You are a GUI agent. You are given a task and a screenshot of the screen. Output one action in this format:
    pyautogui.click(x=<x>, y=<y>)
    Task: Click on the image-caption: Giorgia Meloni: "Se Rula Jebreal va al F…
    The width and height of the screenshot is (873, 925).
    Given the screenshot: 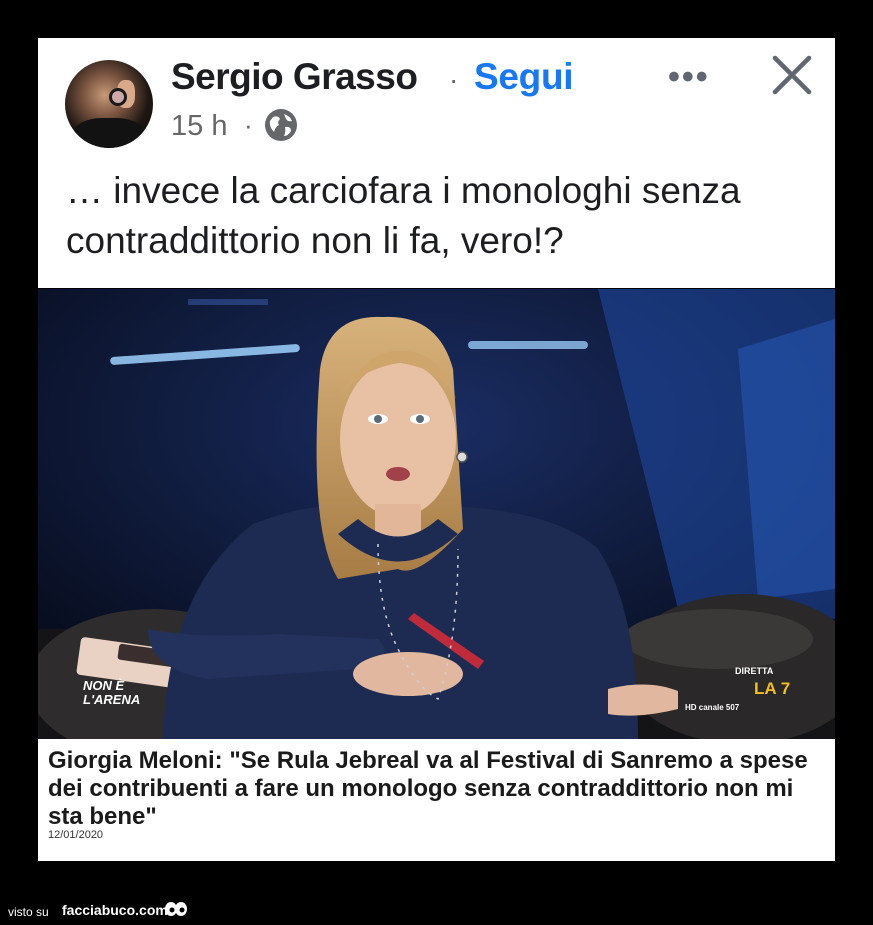 What is the action you would take?
    pyautogui.click(x=436, y=800)
    